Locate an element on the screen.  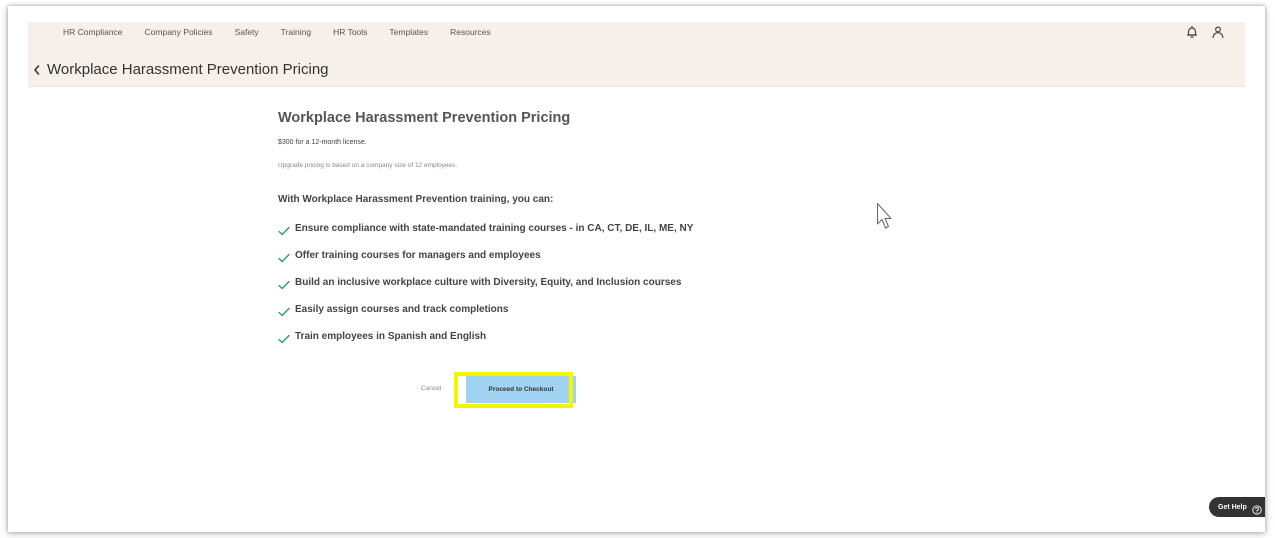
page-title: Workplace Harassment Prevention Pricing is located at coordinates (188, 69).